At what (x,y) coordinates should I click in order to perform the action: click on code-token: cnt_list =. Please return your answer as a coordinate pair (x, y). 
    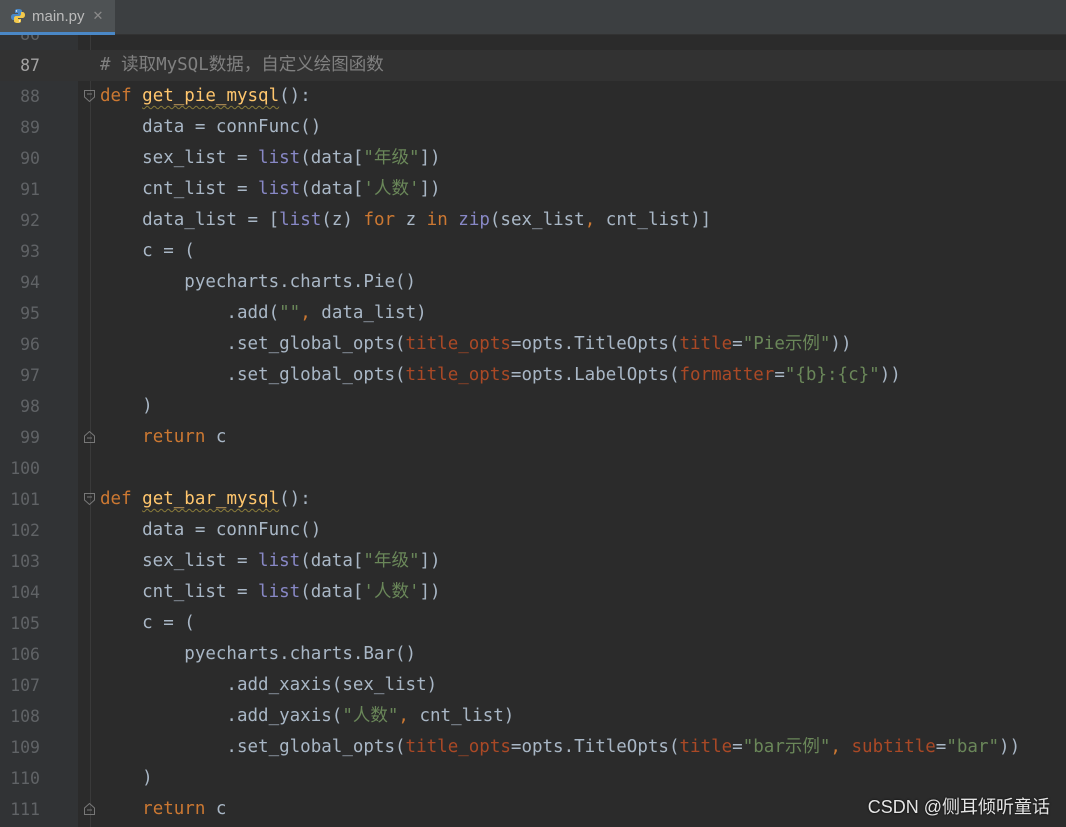
    Looking at the image, I should click on (179, 592).